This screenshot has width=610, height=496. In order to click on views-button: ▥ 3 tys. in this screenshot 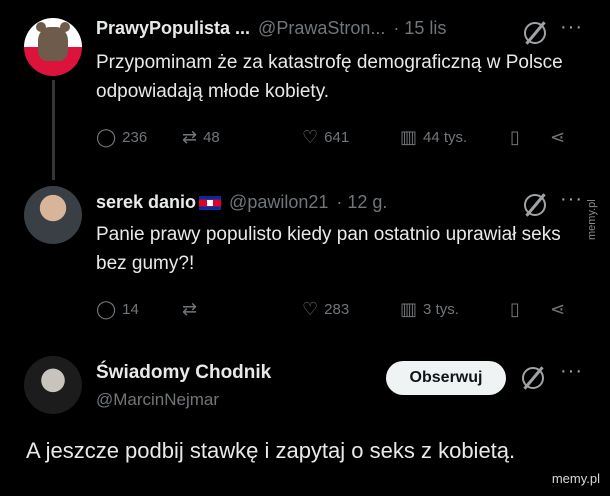, I will do `click(455, 309)`.